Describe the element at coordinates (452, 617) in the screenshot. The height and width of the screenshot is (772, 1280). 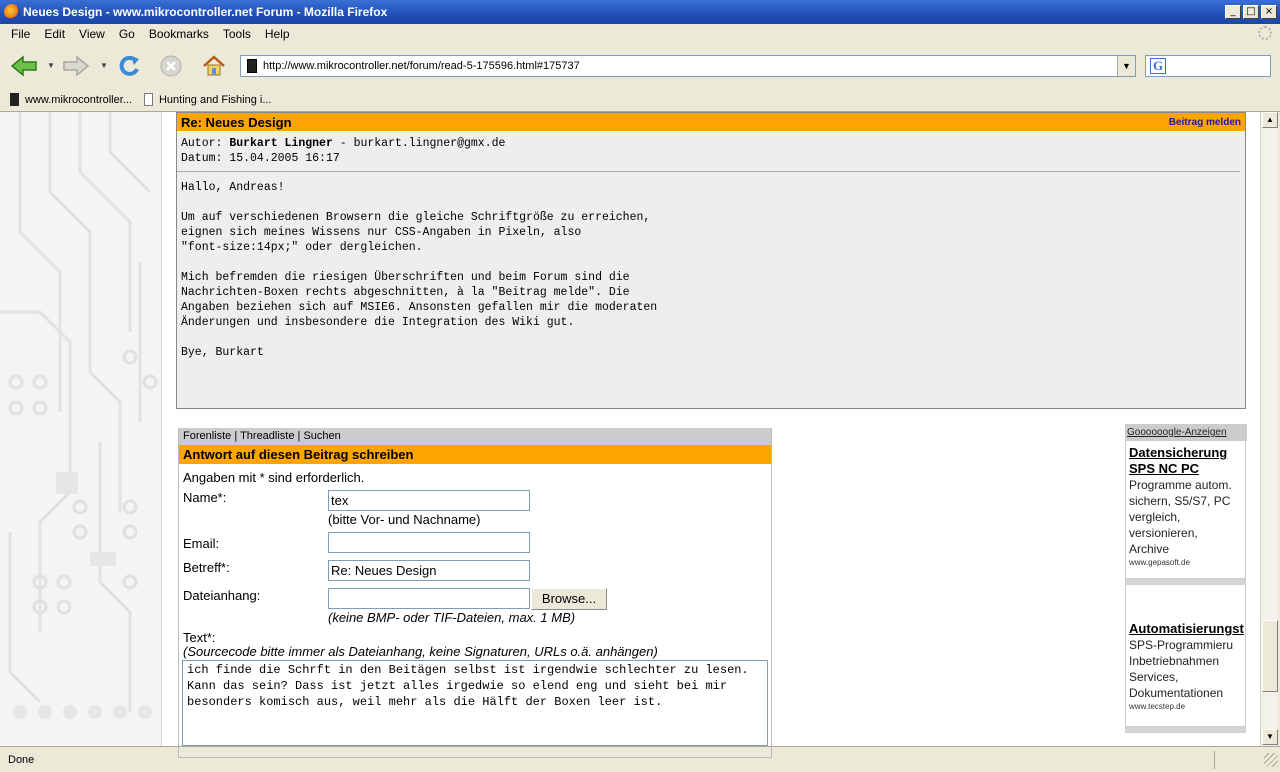
I see `attachment-hint: (keine BMP- oder TIF-Dateien, max. 1 MB)` at that location.